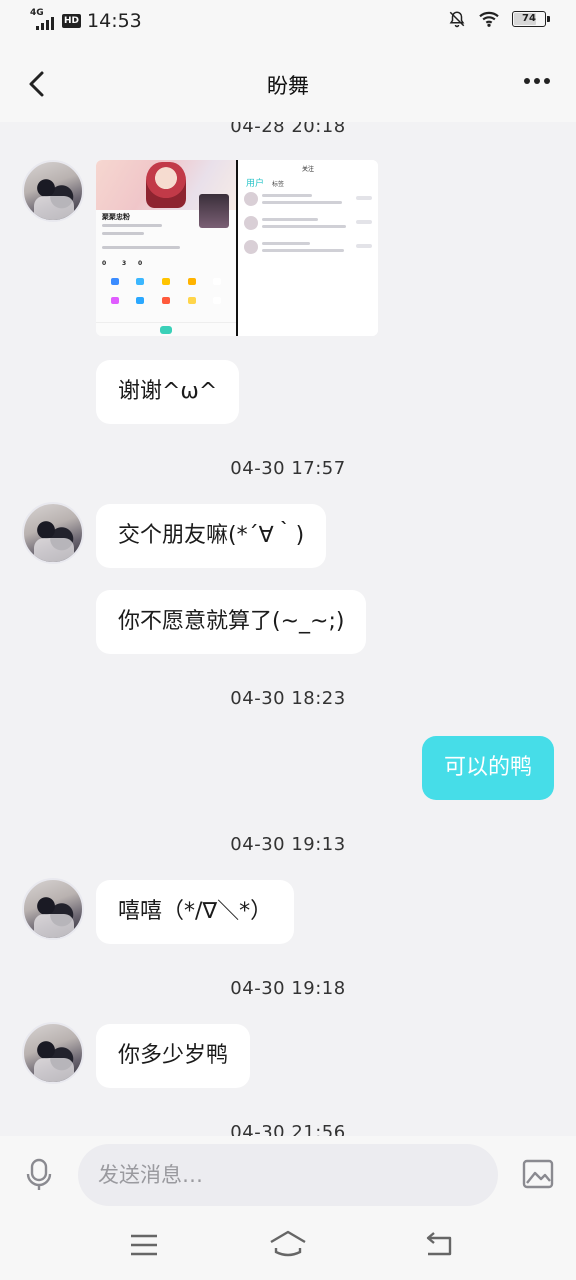  What do you see at coordinates (278, 184) in the screenshot?
I see `thumb-tab: 标签` at bounding box center [278, 184].